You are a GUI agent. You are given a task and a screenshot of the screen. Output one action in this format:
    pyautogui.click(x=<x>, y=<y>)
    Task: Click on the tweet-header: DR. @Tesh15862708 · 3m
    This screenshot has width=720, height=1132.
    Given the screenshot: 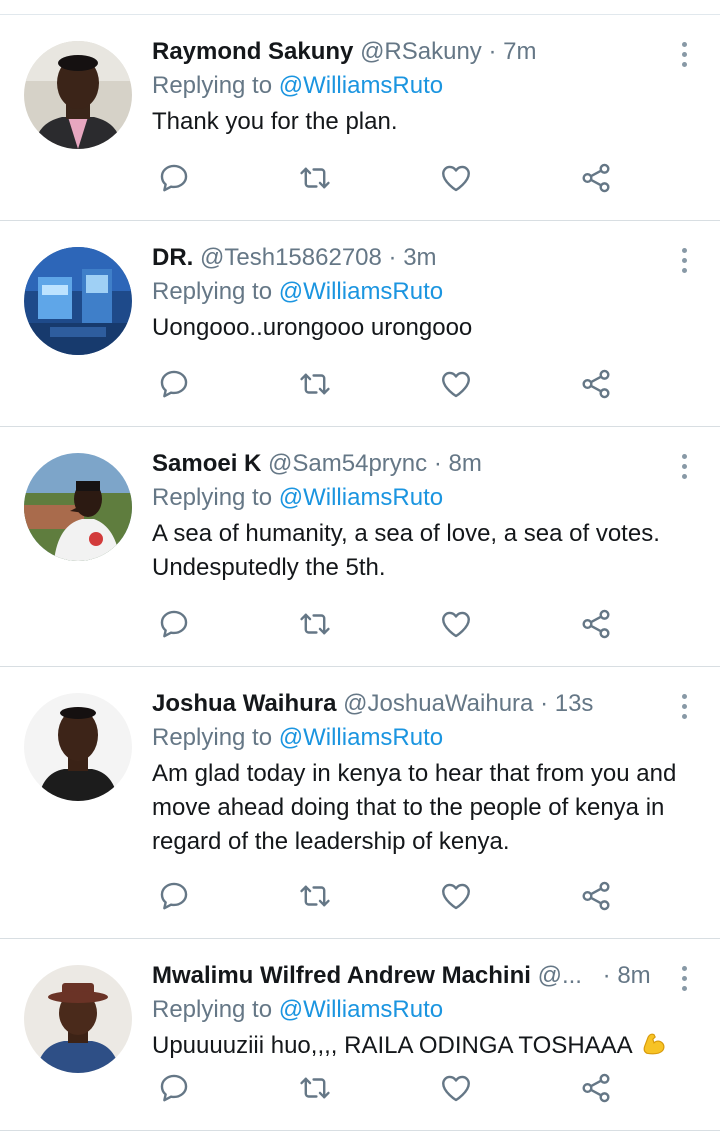 What is the action you would take?
    pyautogui.click(x=426, y=258)
    